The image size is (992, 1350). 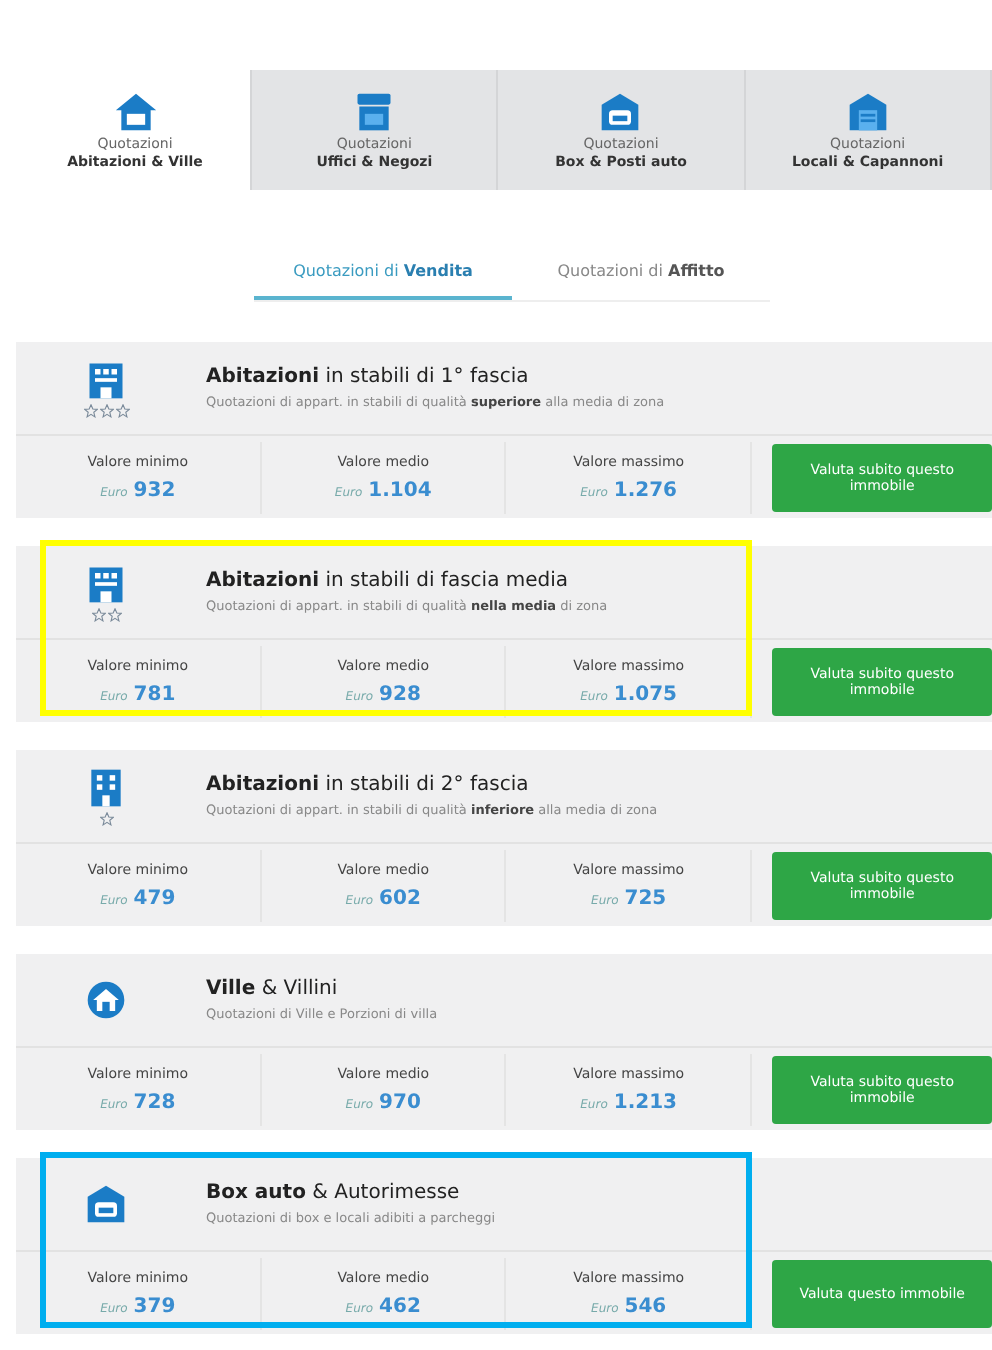 What do you see at coordinates (368, 377) in the screenshot?
I see `card-title: Abitazioni in stabili di 1° fascia` at bounding box center [368, 377].